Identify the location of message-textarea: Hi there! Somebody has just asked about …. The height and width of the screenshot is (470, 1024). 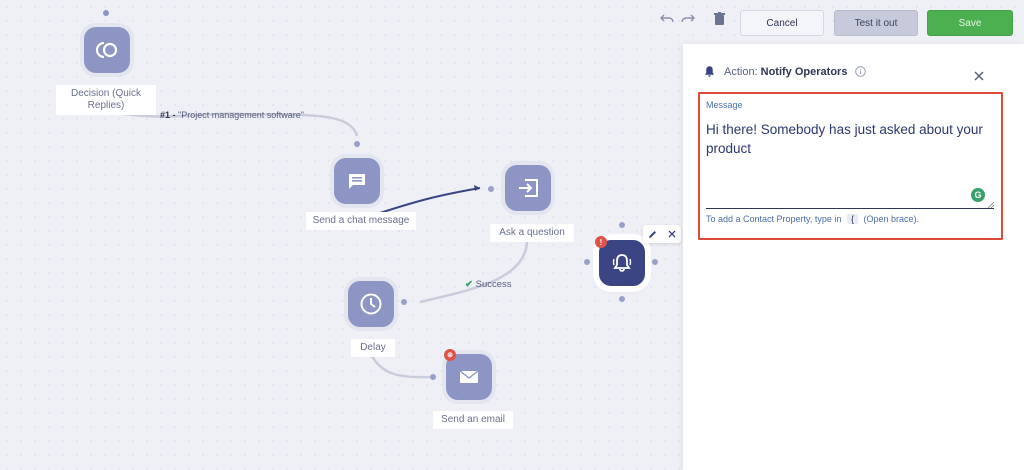
(848, 139).